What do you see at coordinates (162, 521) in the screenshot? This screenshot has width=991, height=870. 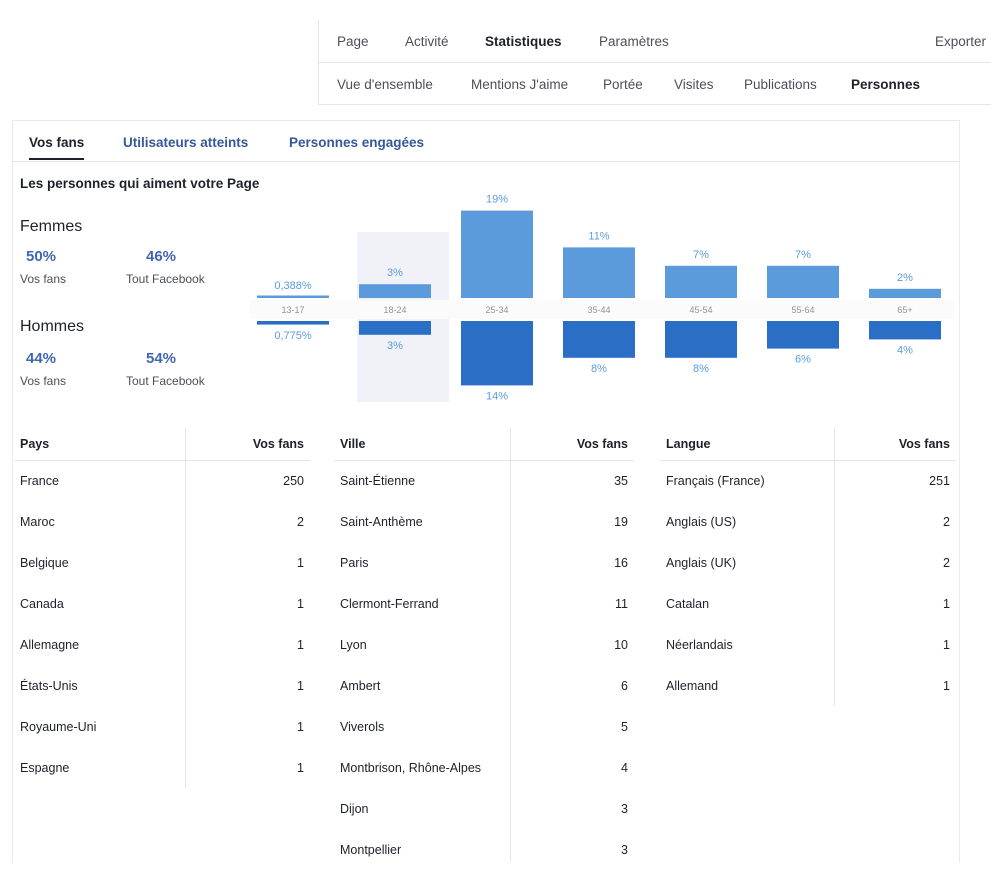 I see `table-row: Maroc 2` at bounding box center [162, 521].